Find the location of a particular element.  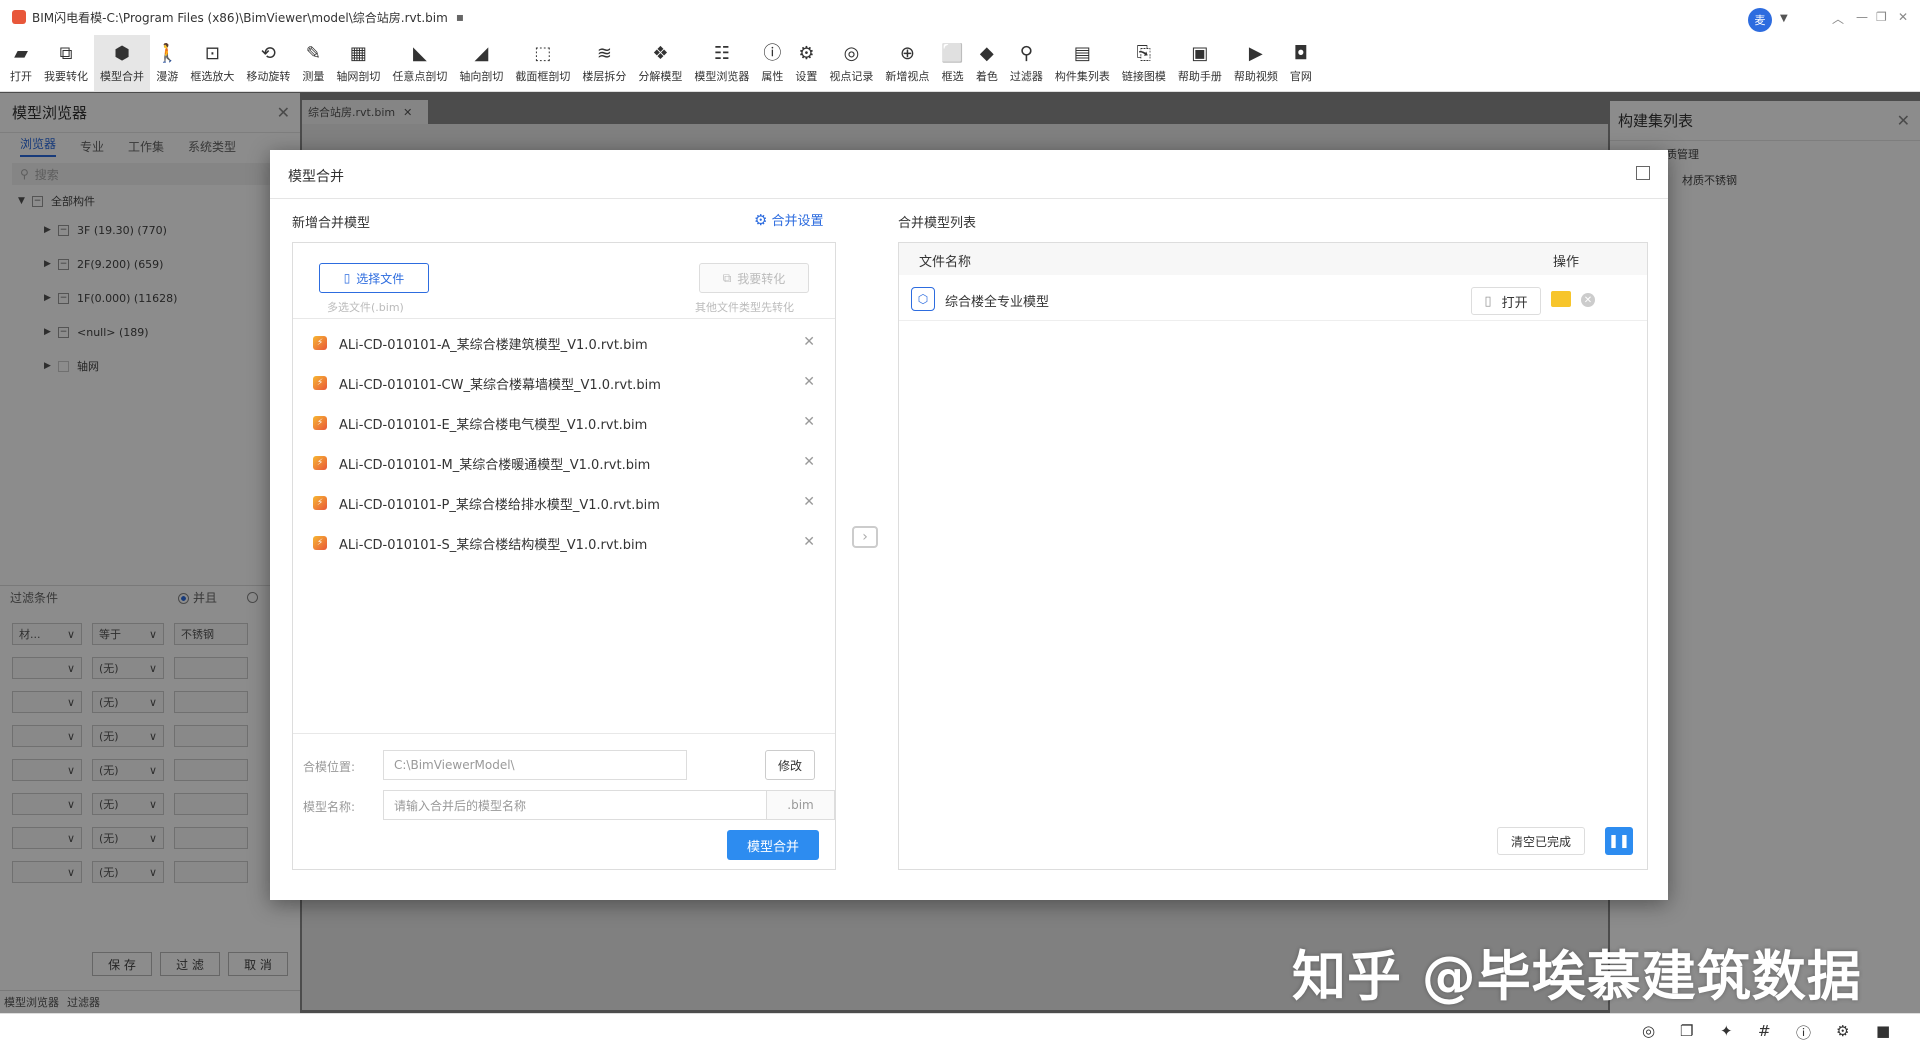

section-title: 新增合并模型 is located at coordinates (331, 223).